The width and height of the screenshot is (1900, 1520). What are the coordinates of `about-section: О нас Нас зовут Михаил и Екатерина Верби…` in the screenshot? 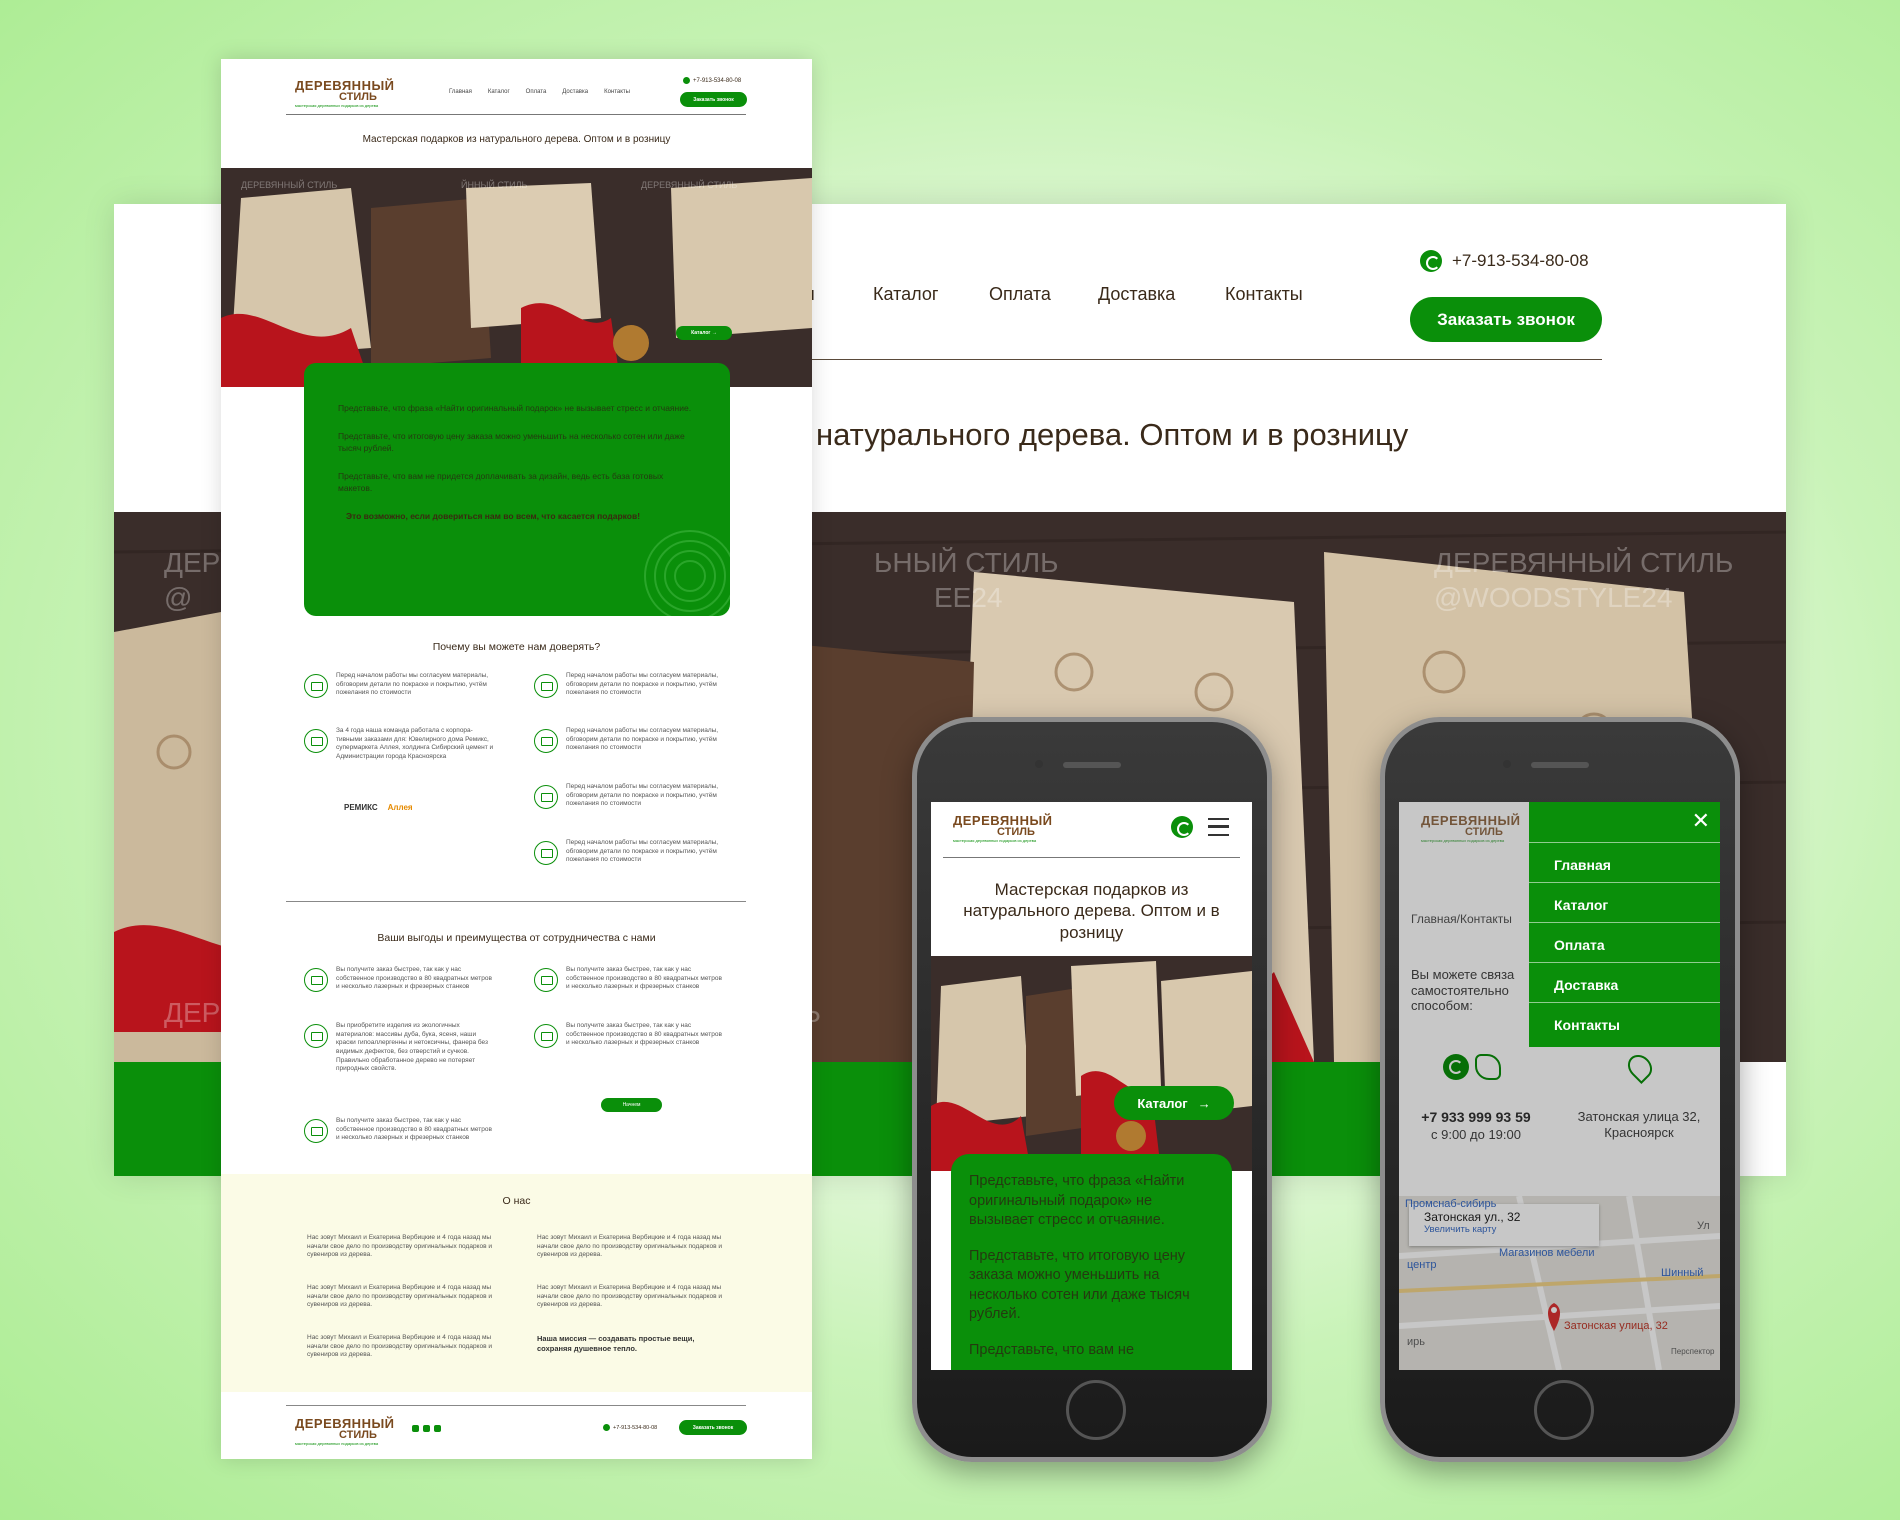 It's located at (516, 1283).